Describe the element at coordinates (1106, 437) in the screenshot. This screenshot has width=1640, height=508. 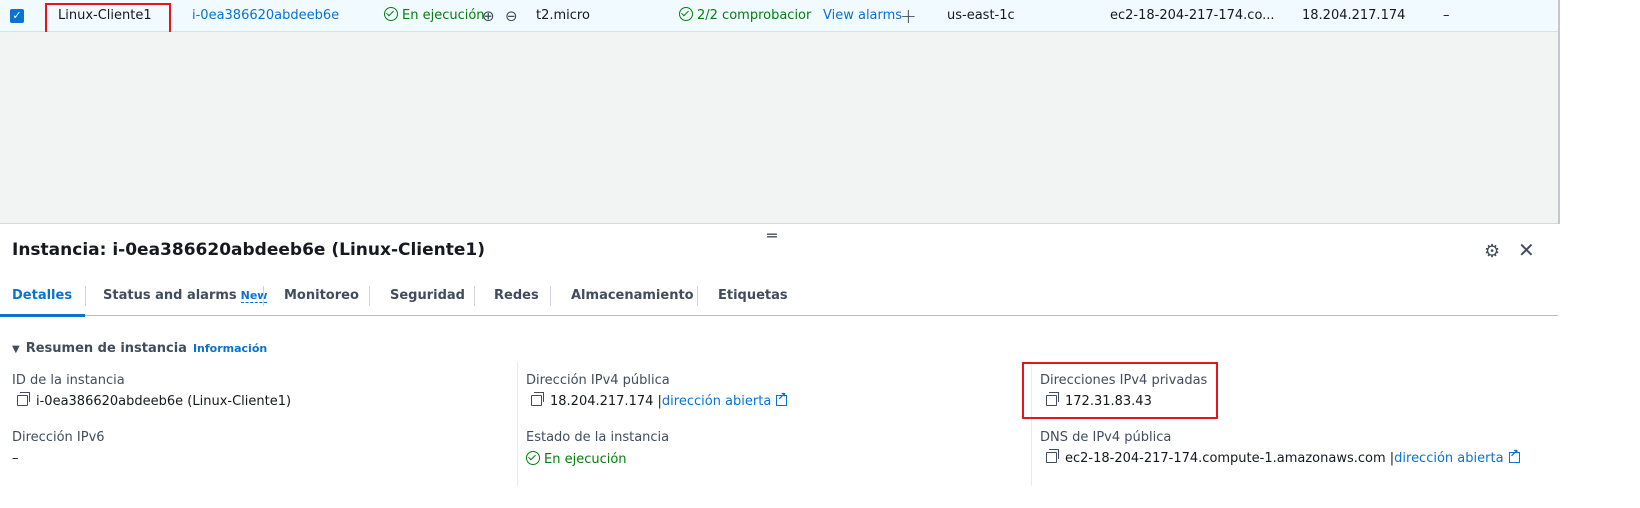
I see `public-dns-label: DNS de IPv4 pública` at that location.